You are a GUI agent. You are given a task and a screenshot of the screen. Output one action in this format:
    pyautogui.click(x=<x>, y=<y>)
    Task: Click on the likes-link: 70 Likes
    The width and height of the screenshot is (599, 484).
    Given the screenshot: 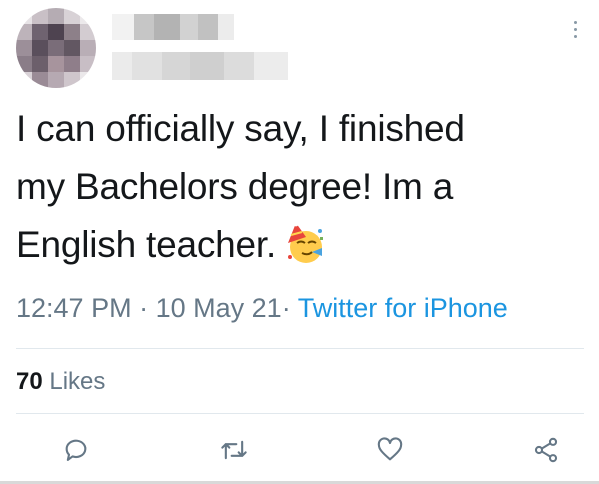 What is the action you would take?
    pyautogui.click(x=60, y=382)
    